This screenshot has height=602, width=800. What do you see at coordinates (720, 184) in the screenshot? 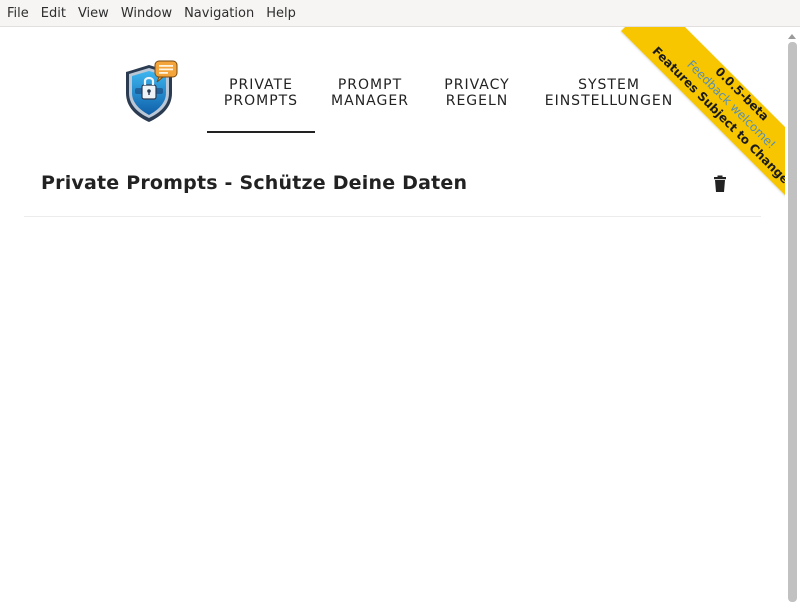
I see `trash-icon` at bounding box center [720, 184].